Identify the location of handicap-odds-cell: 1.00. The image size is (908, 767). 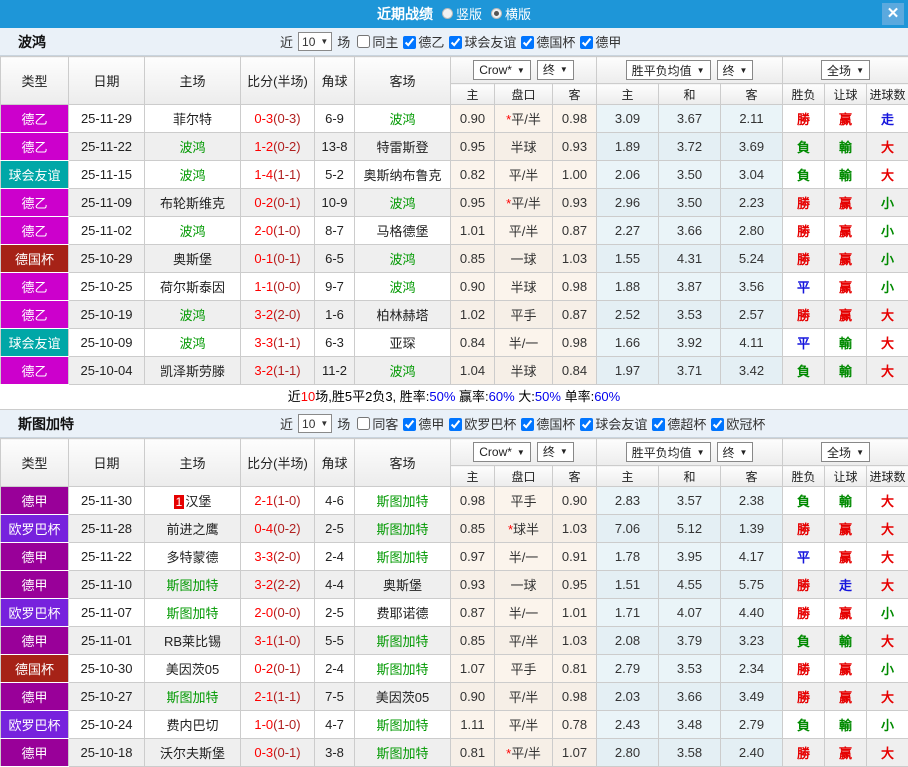
(575, 175).